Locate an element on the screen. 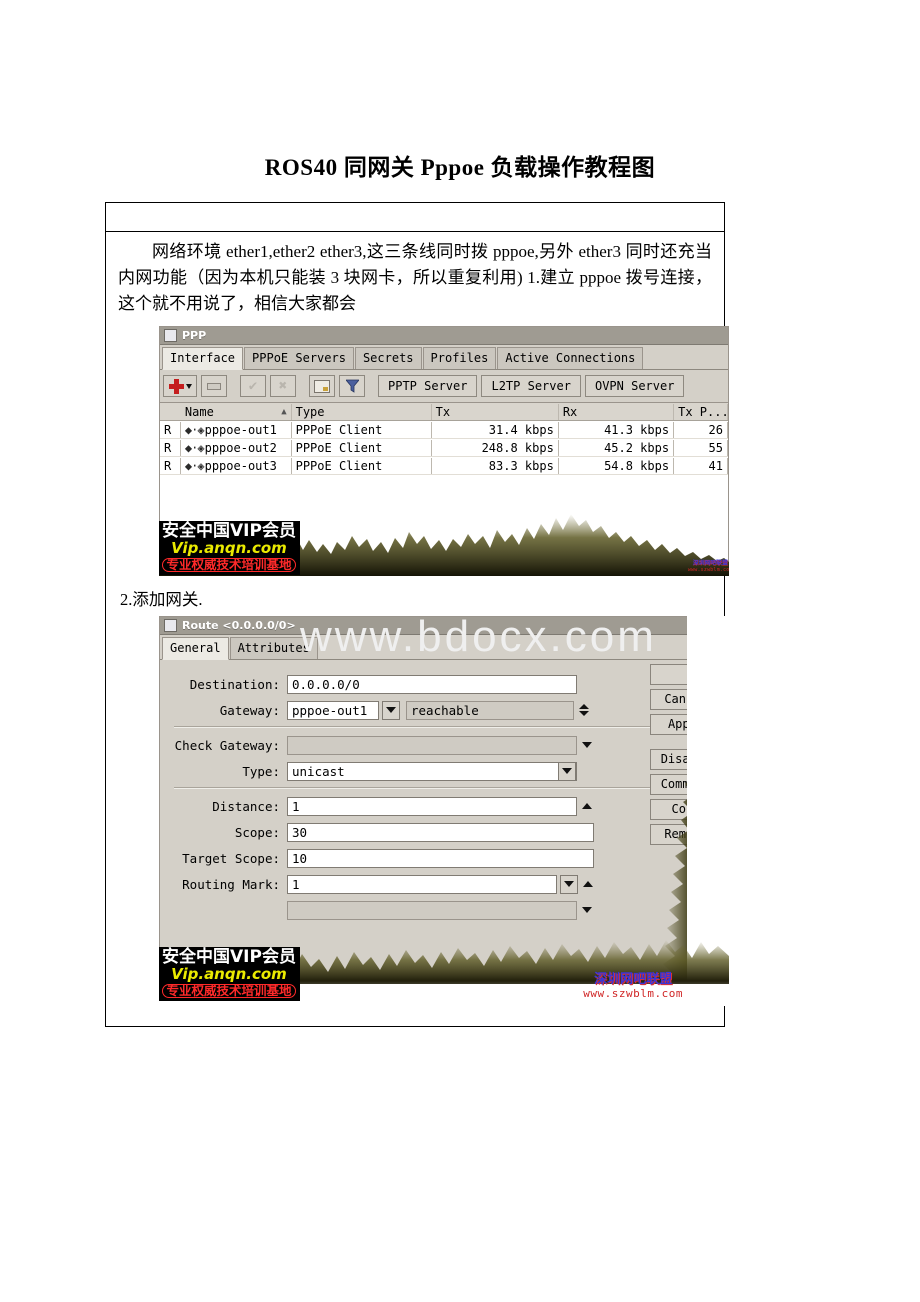  watermark-szwblm-small: 深圳网吧联盟 www.szwblm.com is located at coordinates (708, 566).